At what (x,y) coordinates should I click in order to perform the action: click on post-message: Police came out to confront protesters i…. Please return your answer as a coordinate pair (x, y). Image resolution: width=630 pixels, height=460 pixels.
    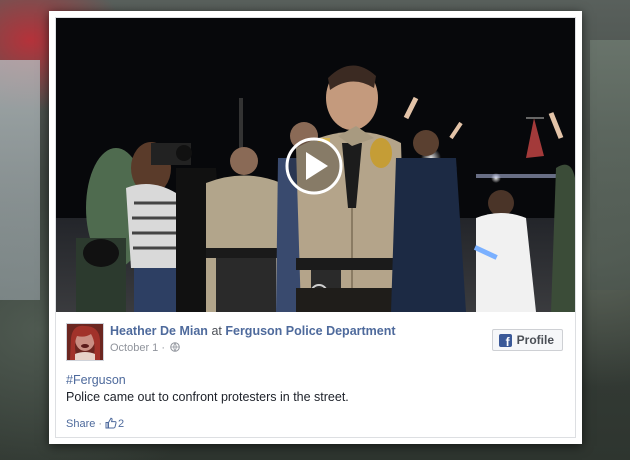
    Looking at the image, I should click on (207, 397).